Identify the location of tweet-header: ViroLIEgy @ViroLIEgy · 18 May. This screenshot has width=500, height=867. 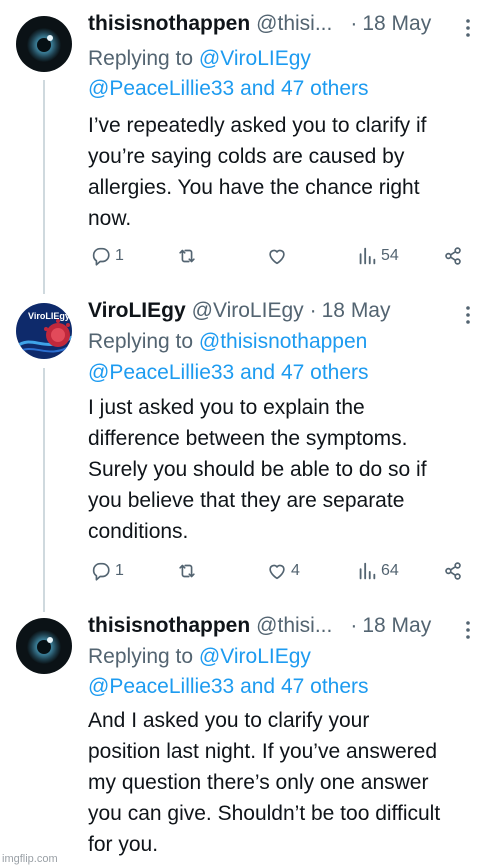
(239, 314).